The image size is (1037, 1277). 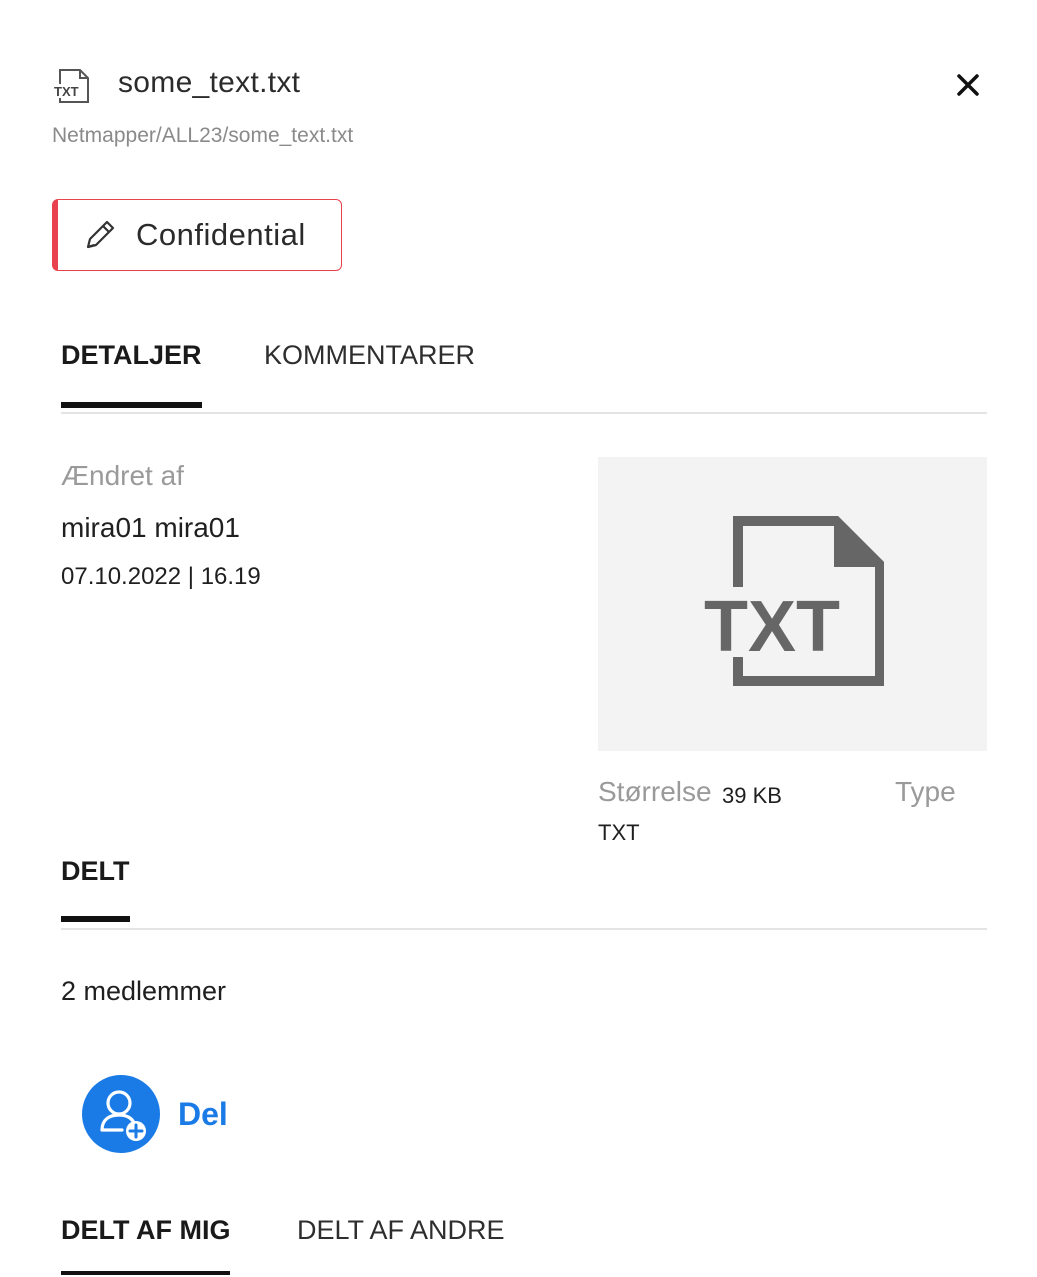 What do you see at coordinates (95, 889) in the screenshot?
I see `shared-heading: DELT` at bounding box center [95, 889].